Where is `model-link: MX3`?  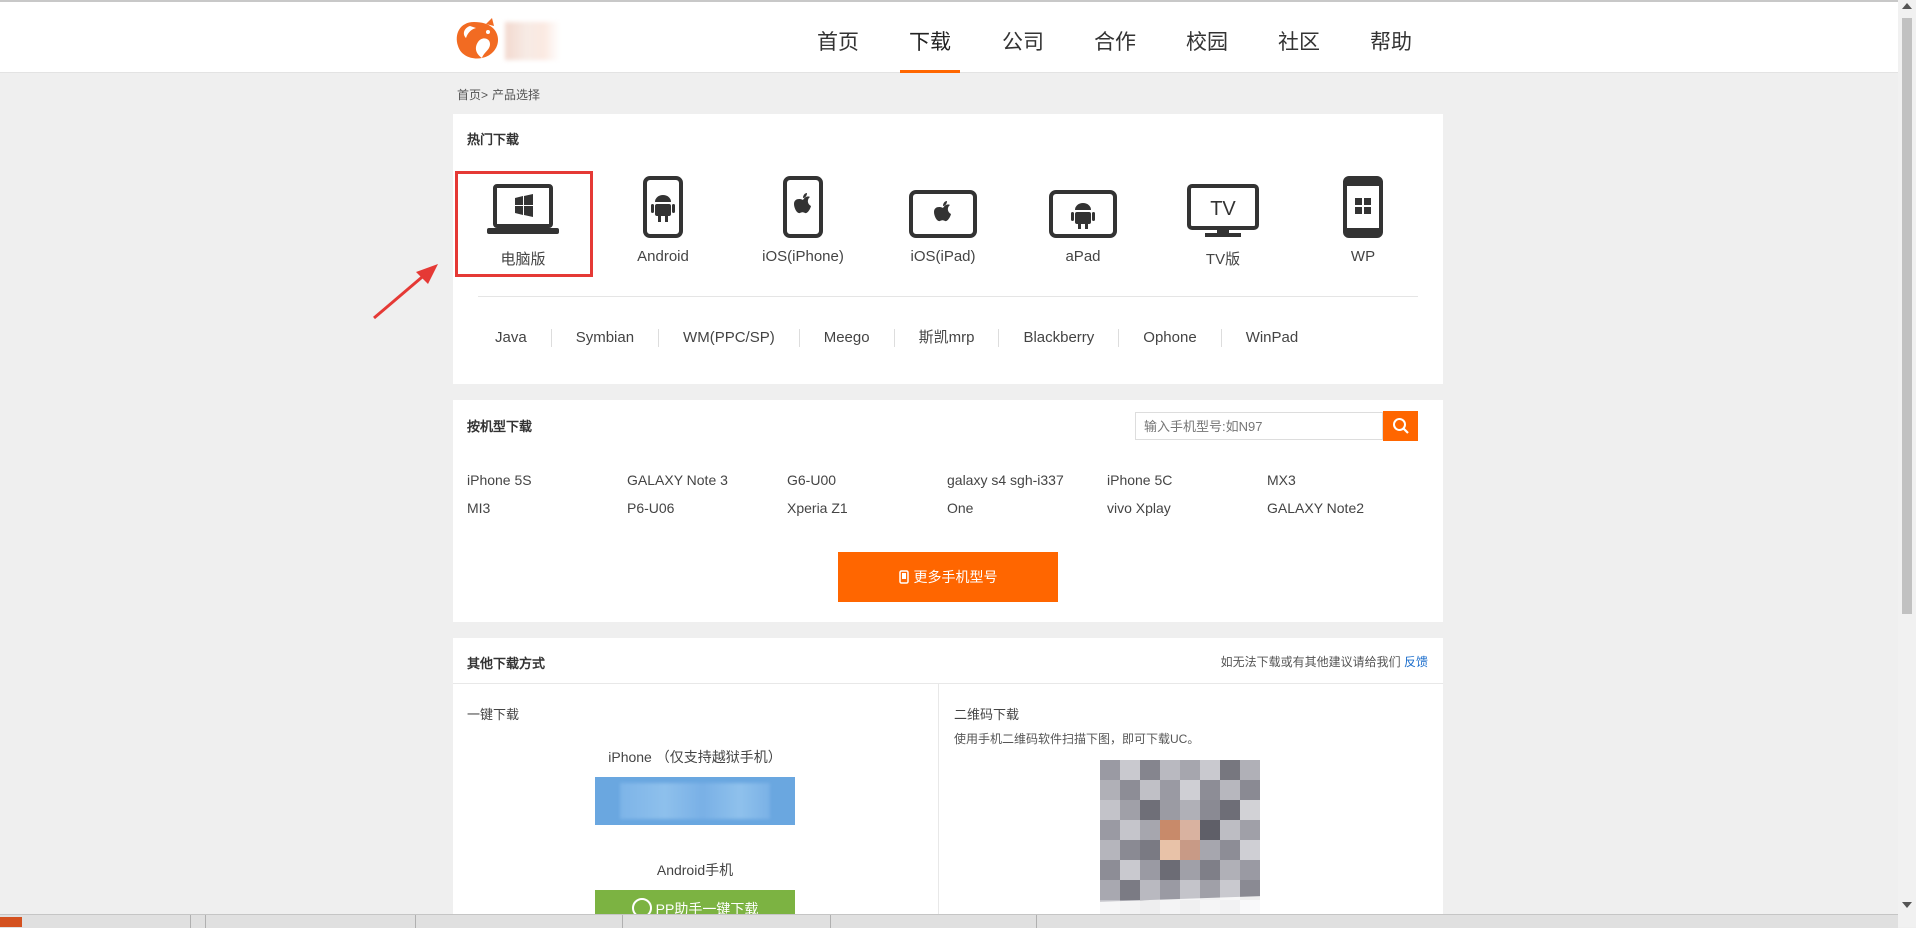 model-link: MX3 is located at coordinates (1281, 480).